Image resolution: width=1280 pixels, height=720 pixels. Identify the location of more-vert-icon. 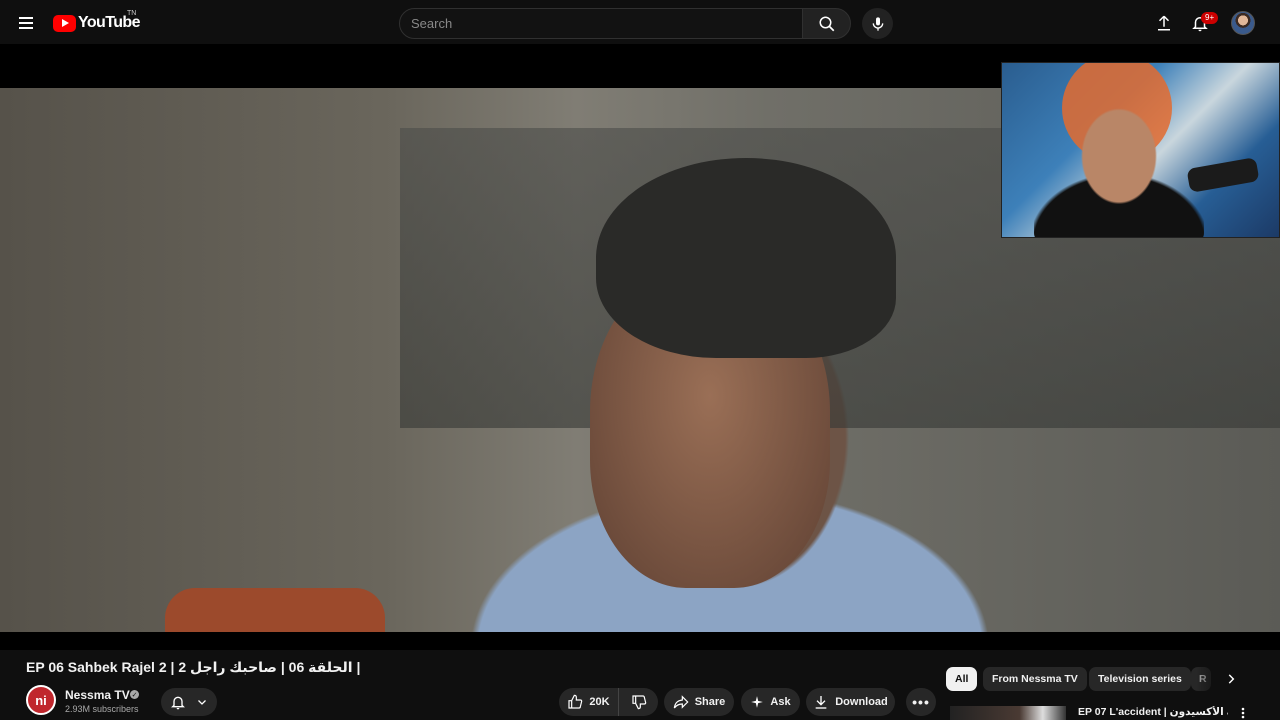
(1243, 713).